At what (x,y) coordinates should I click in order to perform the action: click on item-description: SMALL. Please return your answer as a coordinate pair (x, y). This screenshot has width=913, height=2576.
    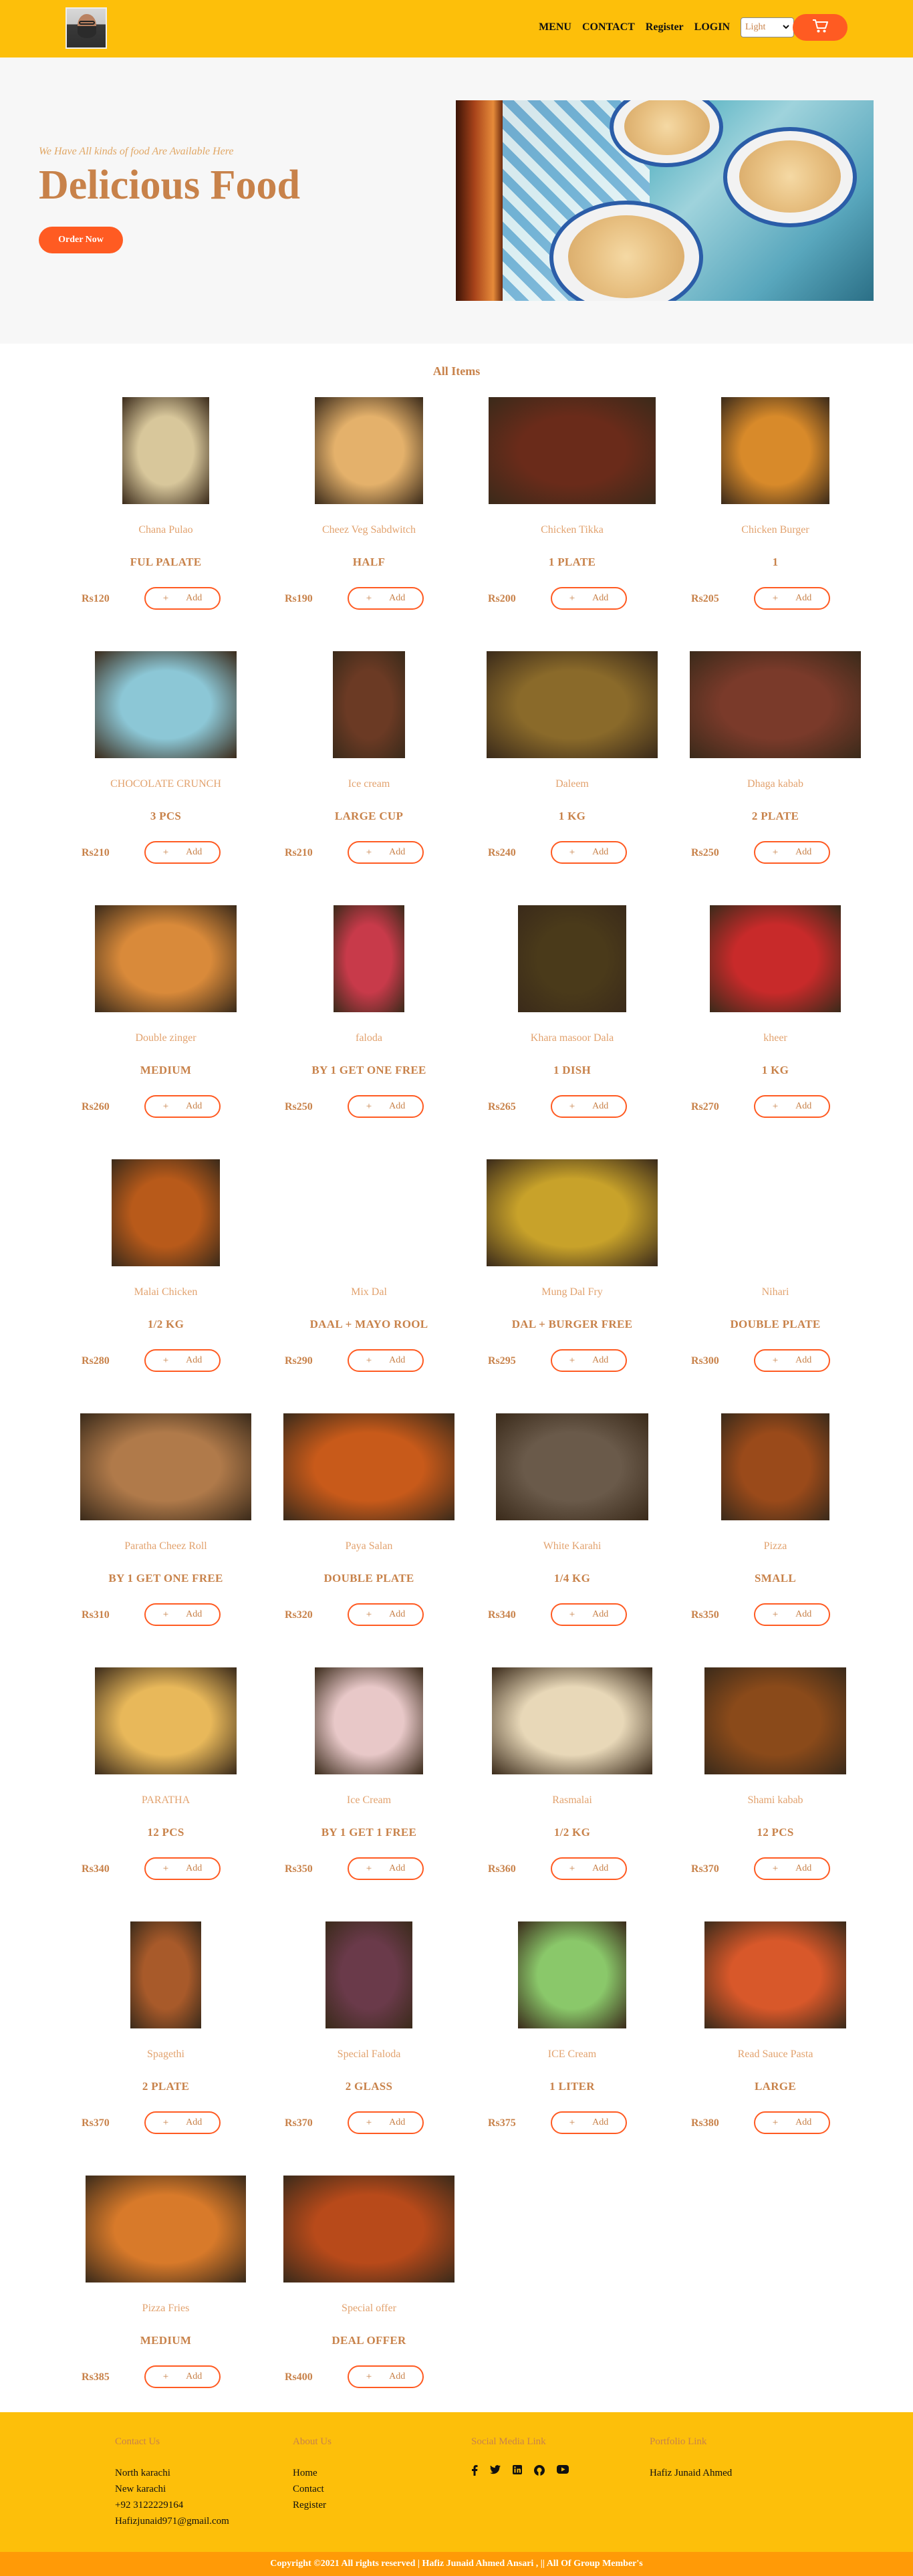
    Looking at the image, I should click on (775, 1578).